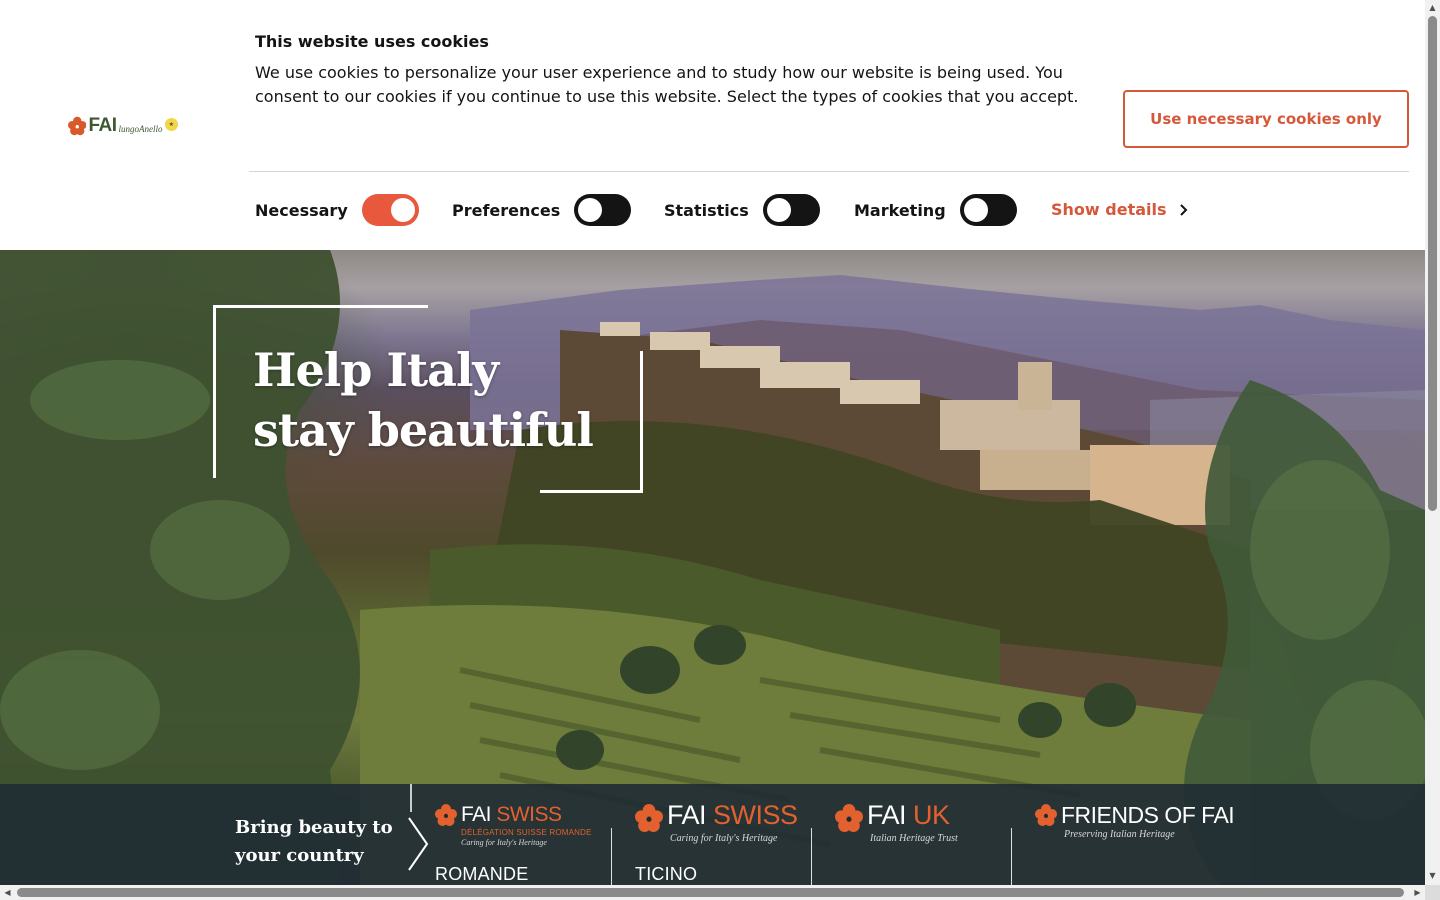 This screenshot has height=900, width=1440. What do you see at coordinates (7, 892) in the screenshot?
I see `scroll-left-icon: ◀` at bounding box center [7, 892].